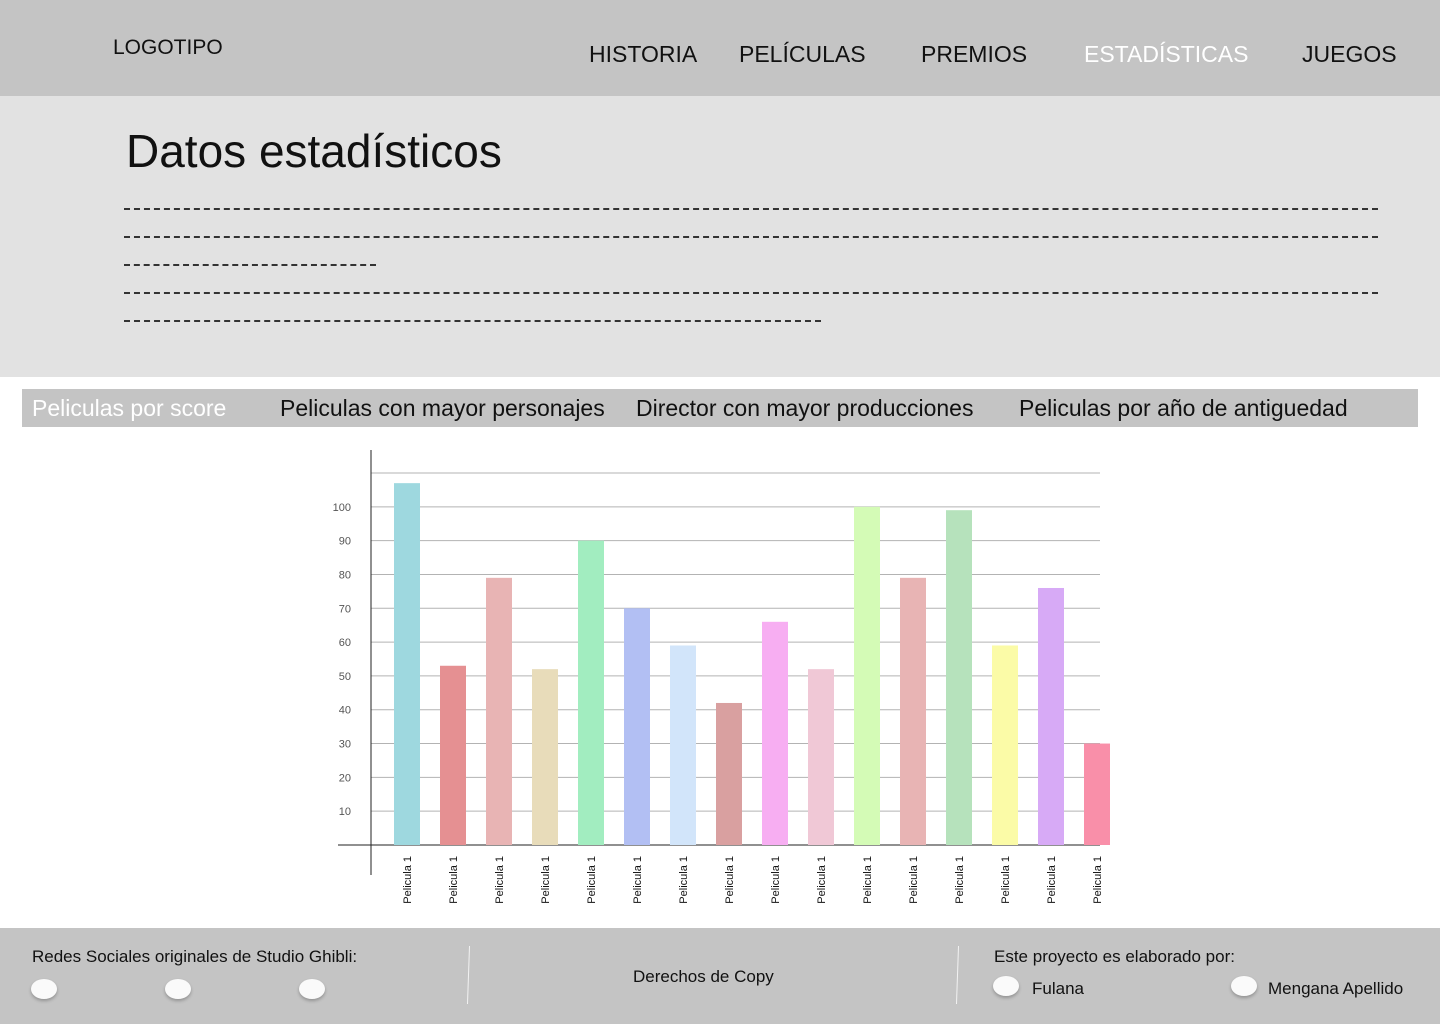 This screenshot has width=1440, height=1024. I want to click on nav-item-premios: PREMIOS, so click(974, 54).